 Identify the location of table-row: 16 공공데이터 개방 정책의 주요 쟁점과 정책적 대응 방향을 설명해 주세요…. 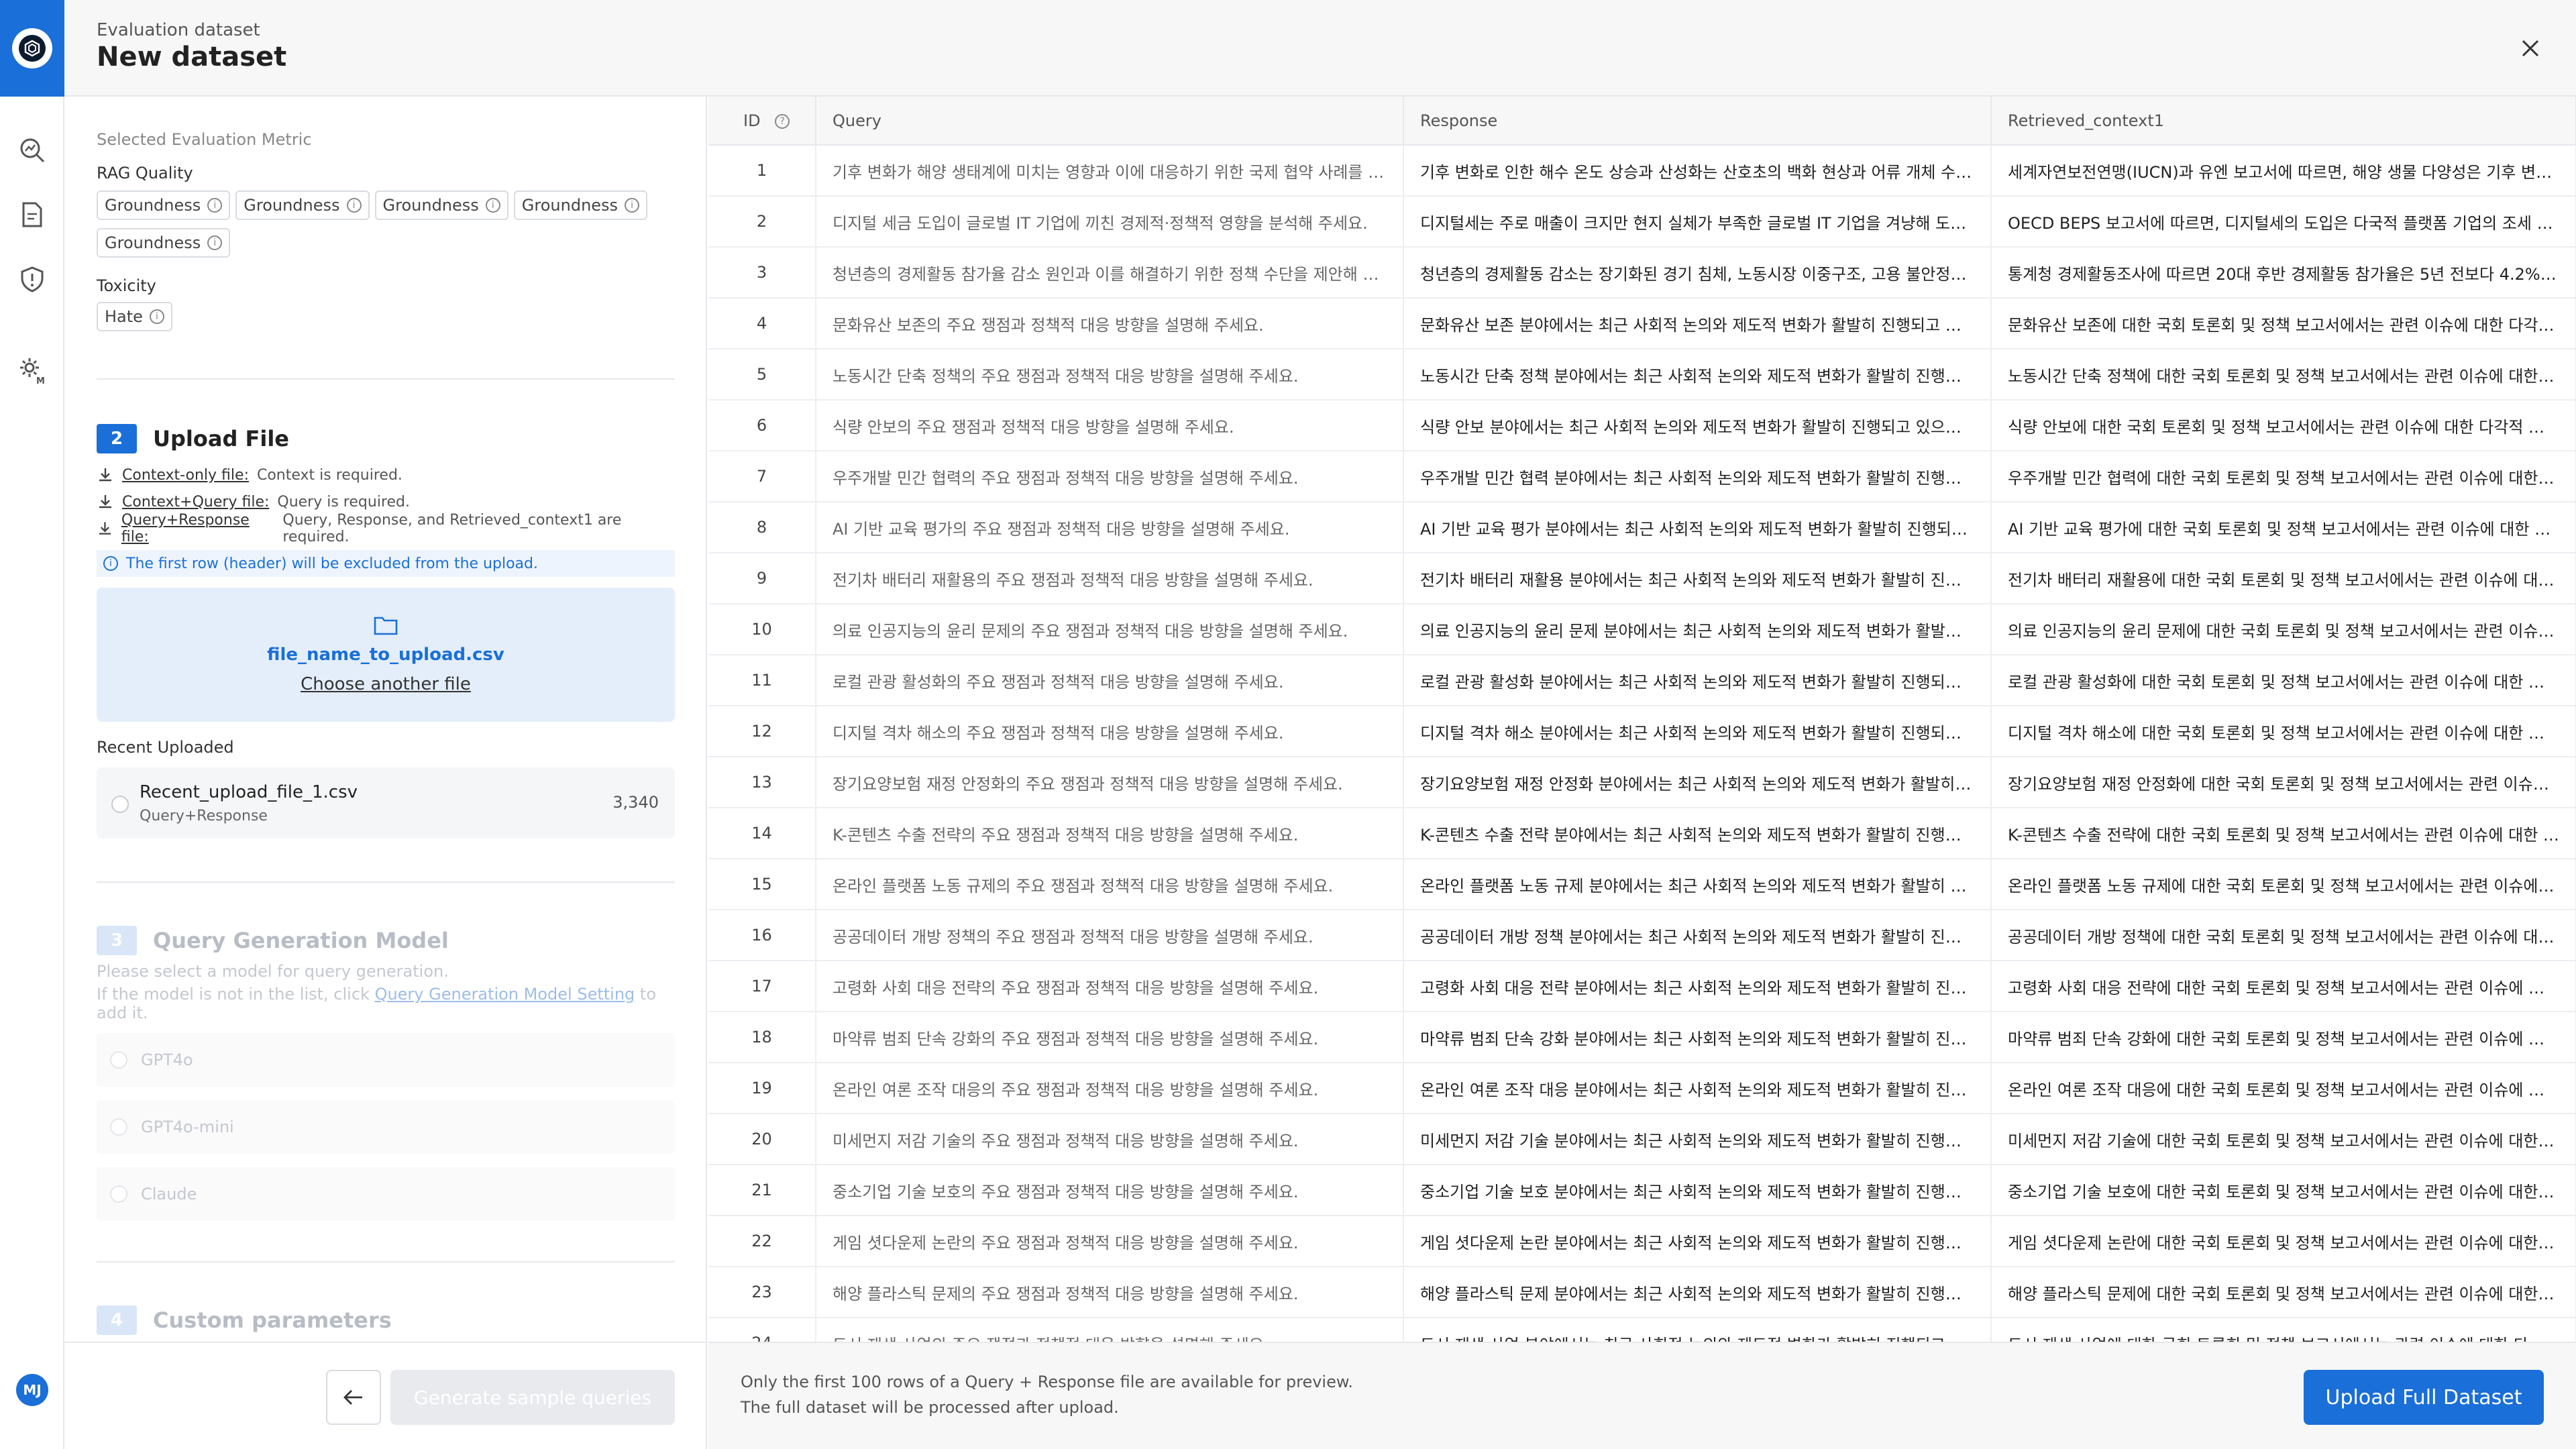
(1642, 935).